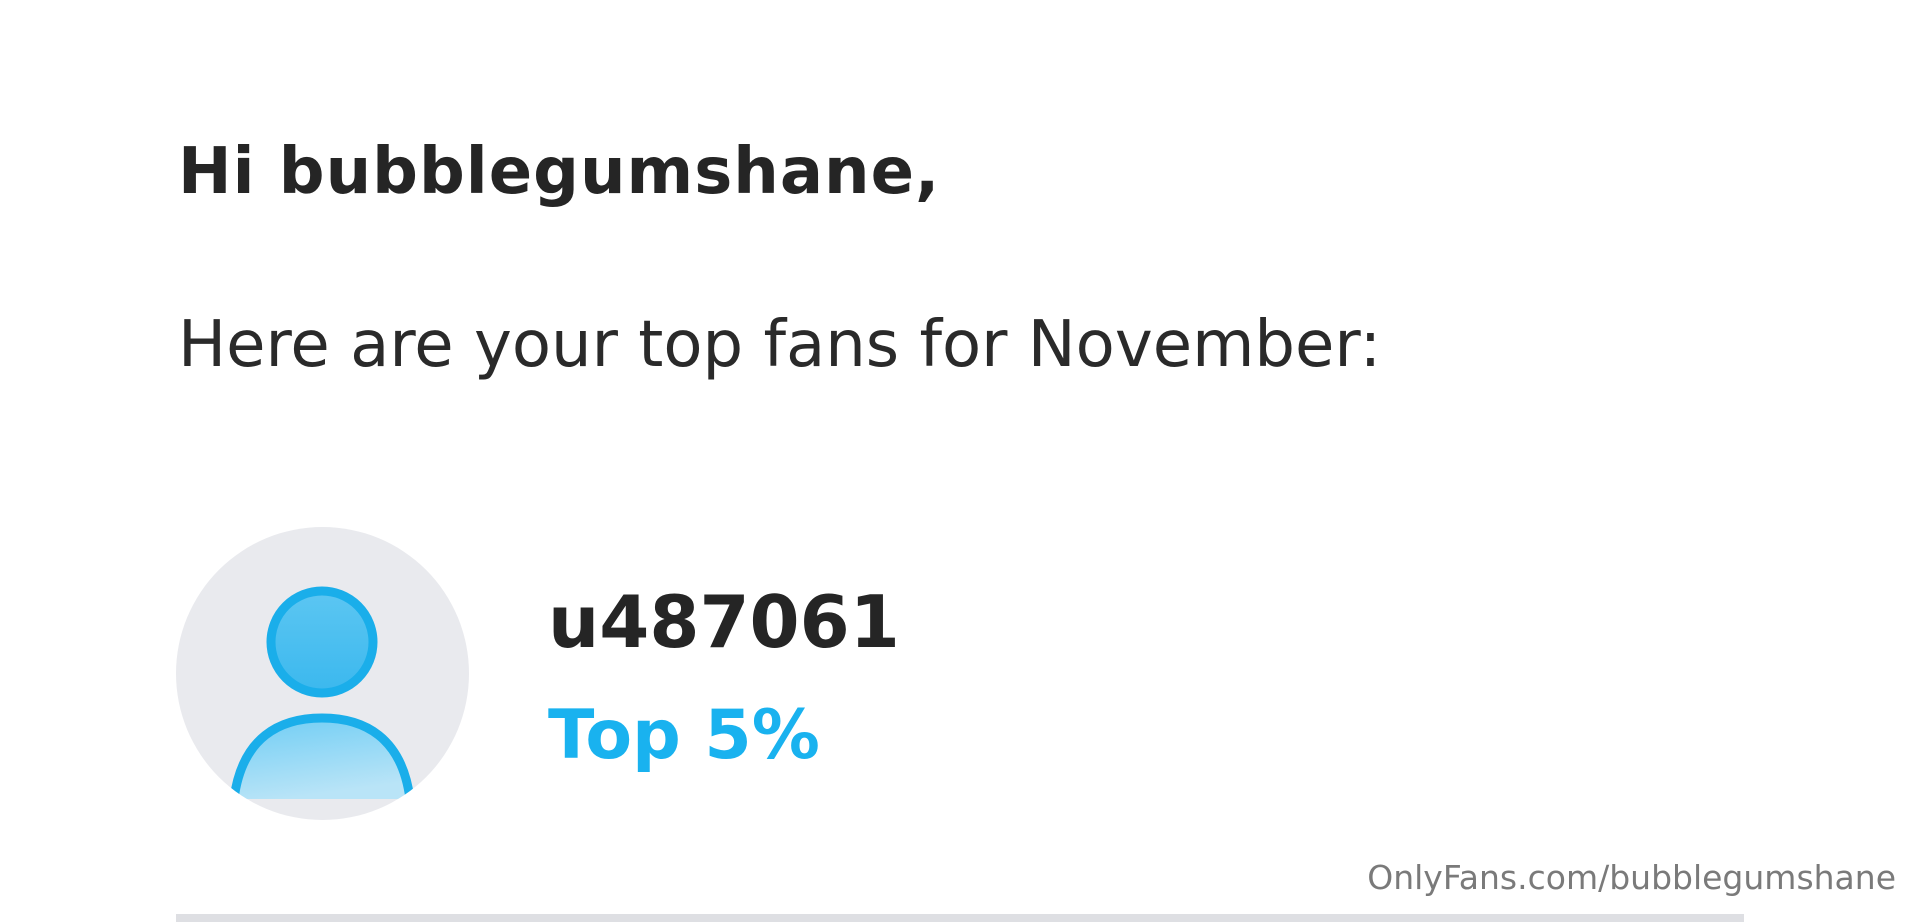  Describe the element at coordinates (724, 622) in the screenshot. I see `fan-username: u487061` at that location.